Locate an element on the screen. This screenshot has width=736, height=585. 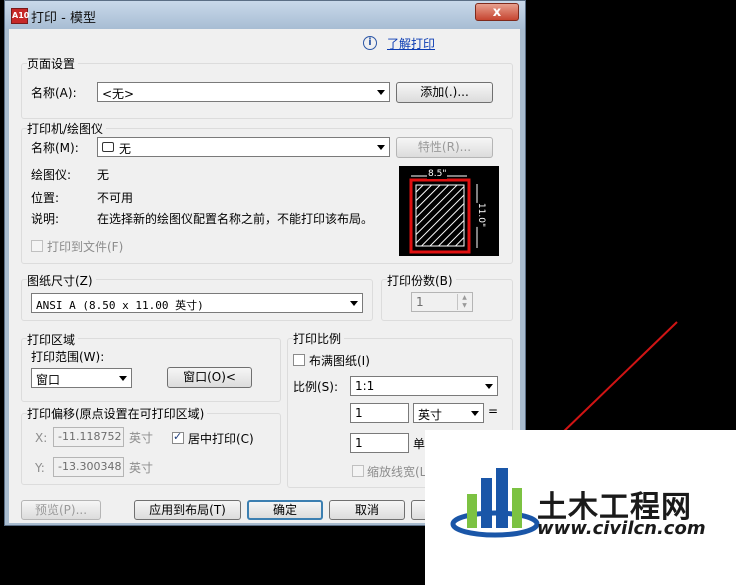
copies-field: 1 ▲ ▼ is located at coordinates (442, 302).